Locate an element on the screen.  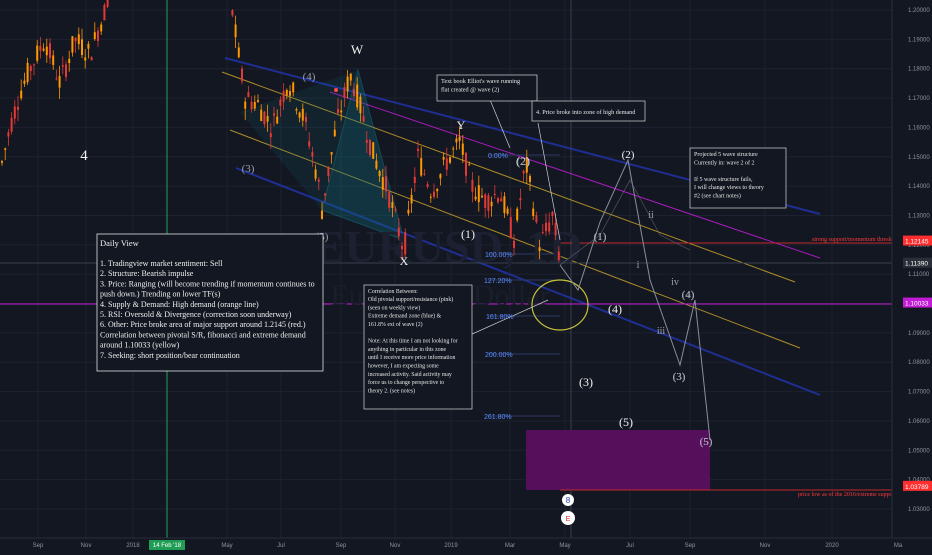
textbook-note-text: Text book Elliot's wave running is located at coordinates (480, 81).